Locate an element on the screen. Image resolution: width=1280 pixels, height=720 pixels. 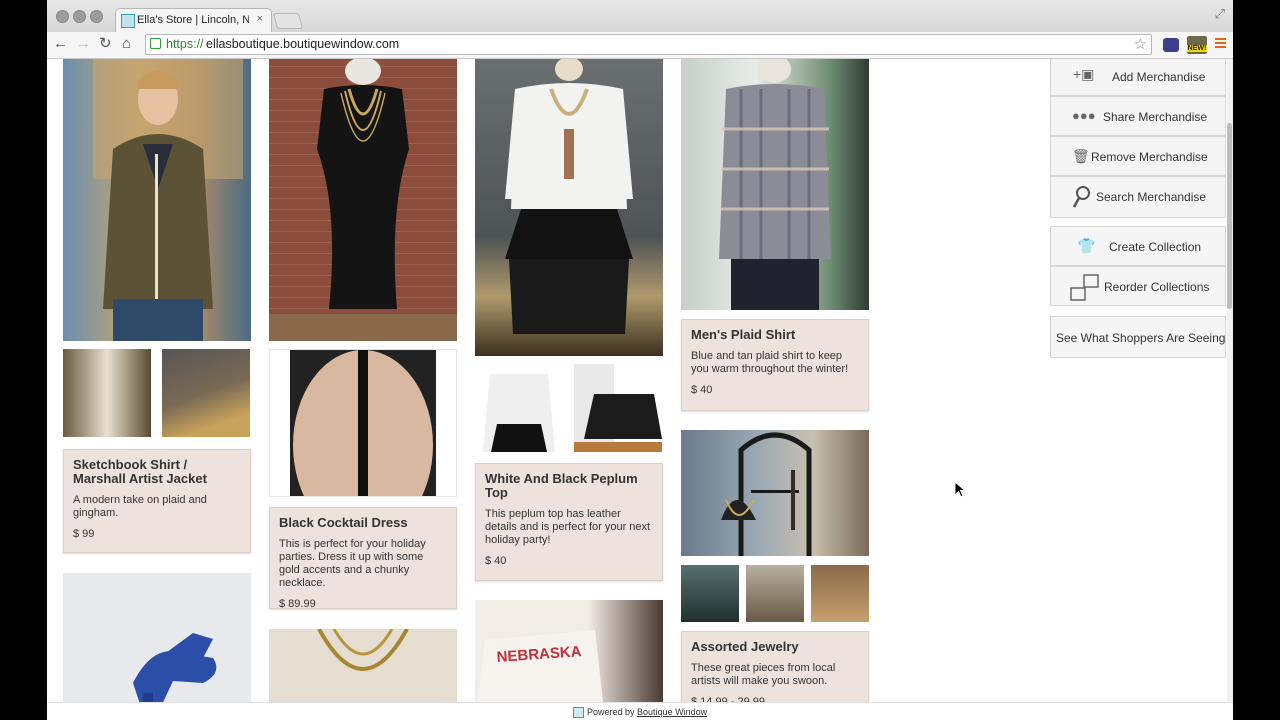
add-merchandise-button: +▣ Add Merchandise is located at coordinates (1138, 77).